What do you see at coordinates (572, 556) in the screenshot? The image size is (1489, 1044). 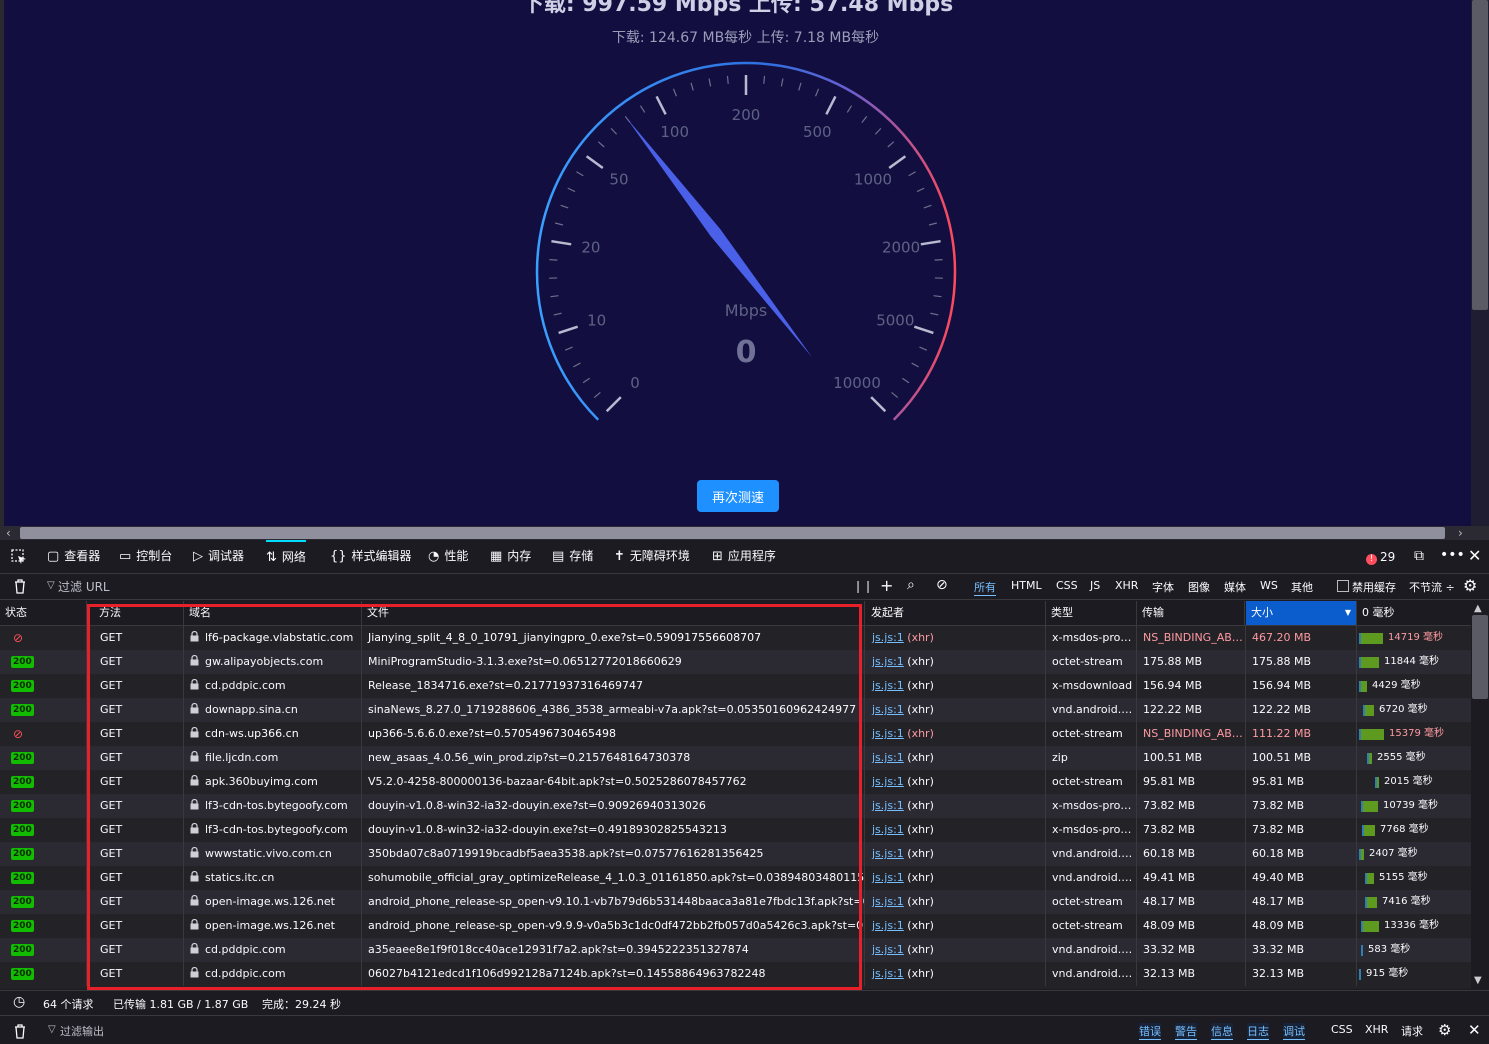 I see `tab-storage: ▤存储` at bounding box center [572, 556].